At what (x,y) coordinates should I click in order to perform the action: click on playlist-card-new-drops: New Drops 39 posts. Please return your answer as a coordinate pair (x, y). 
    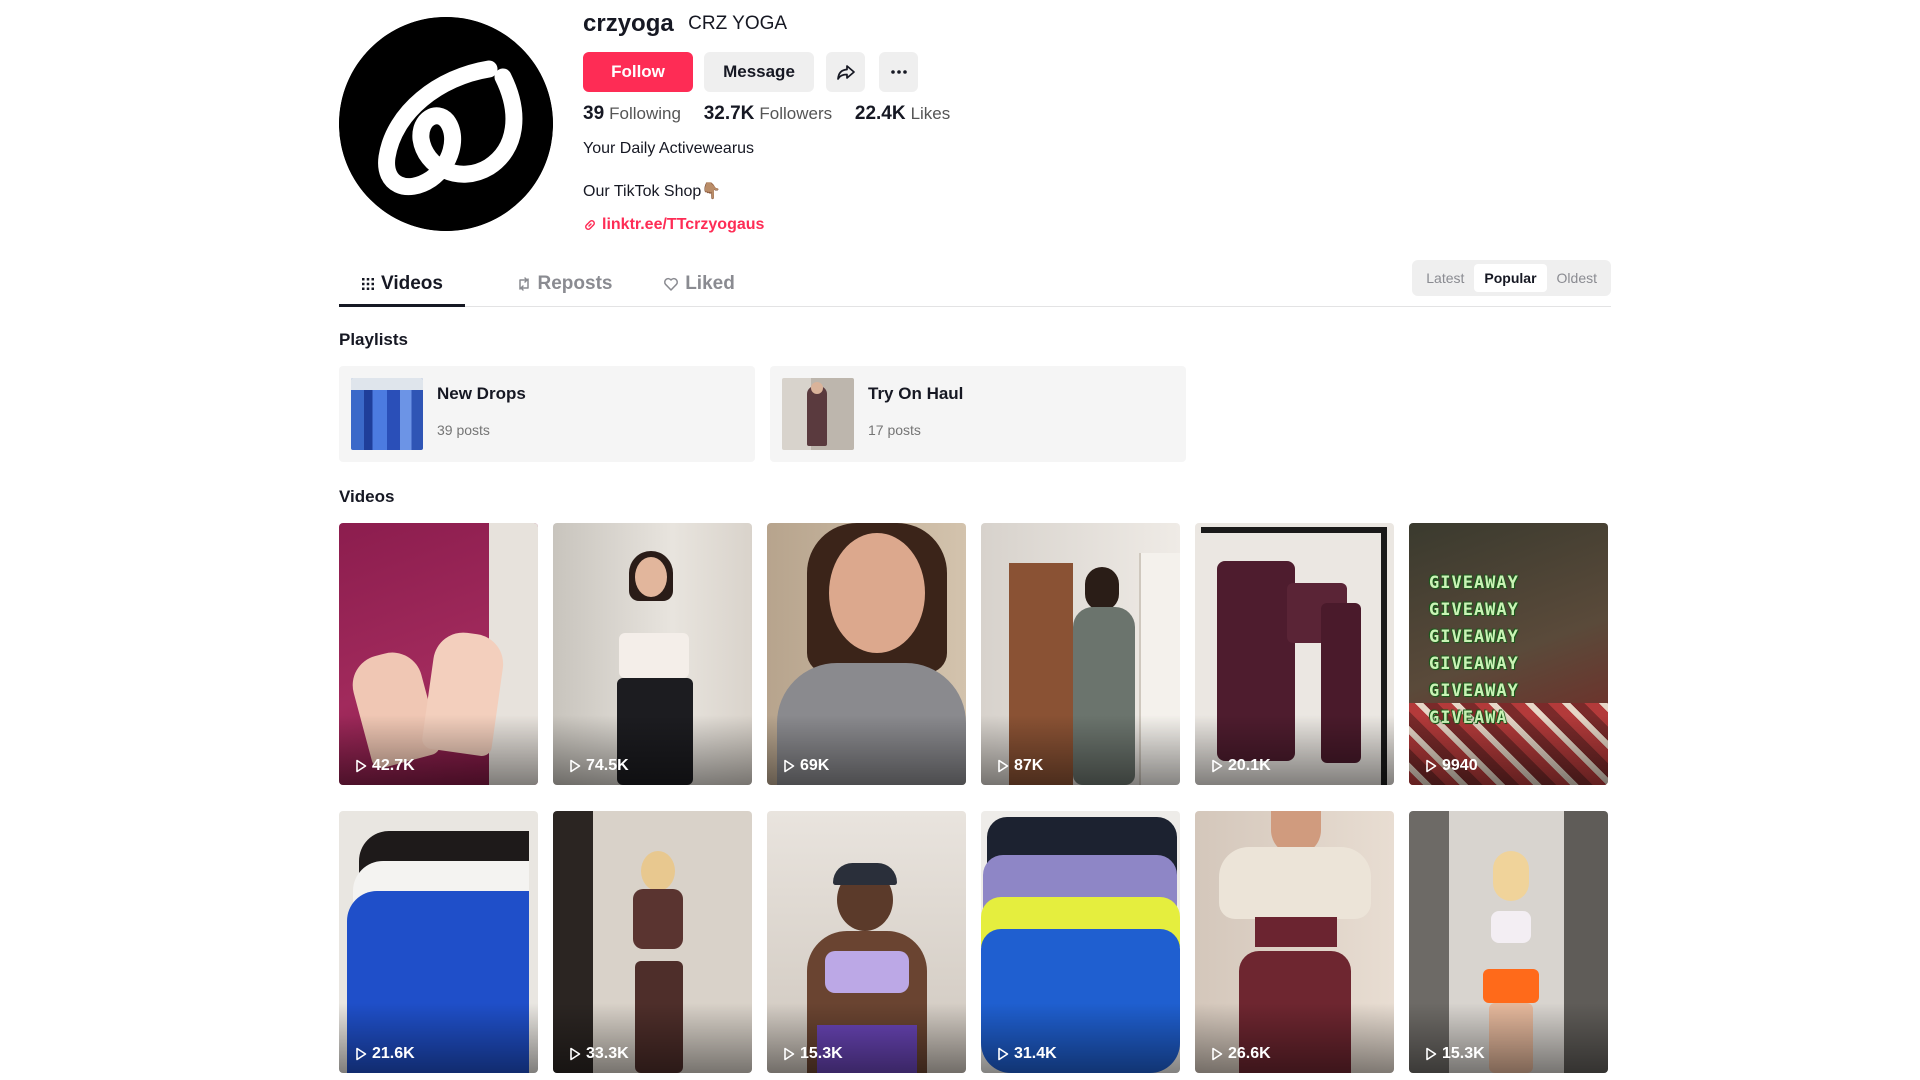
    Looking at the image, I should click on (547, 414).